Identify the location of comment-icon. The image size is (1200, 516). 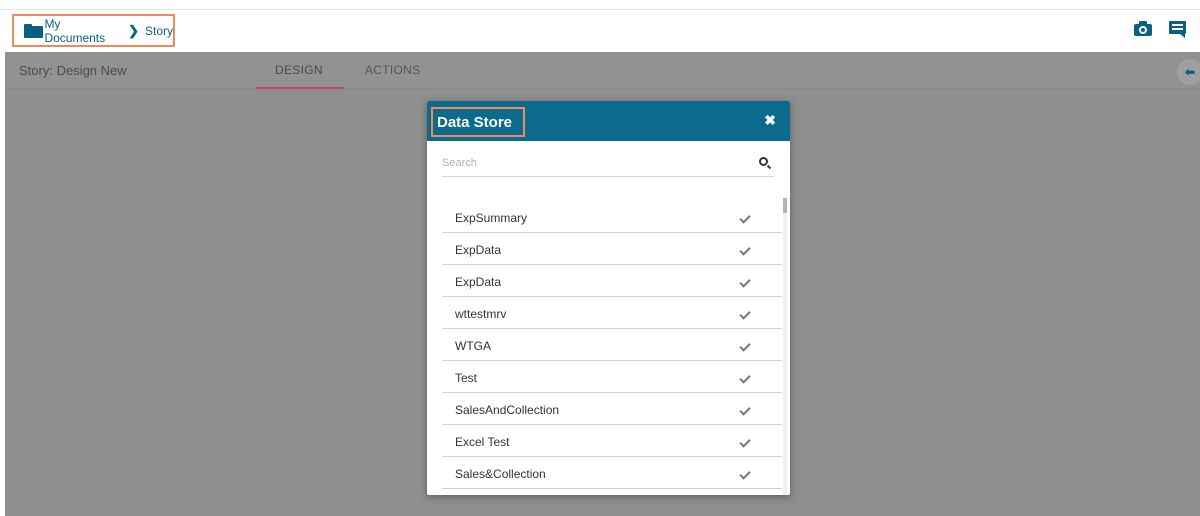
(1177, 29).